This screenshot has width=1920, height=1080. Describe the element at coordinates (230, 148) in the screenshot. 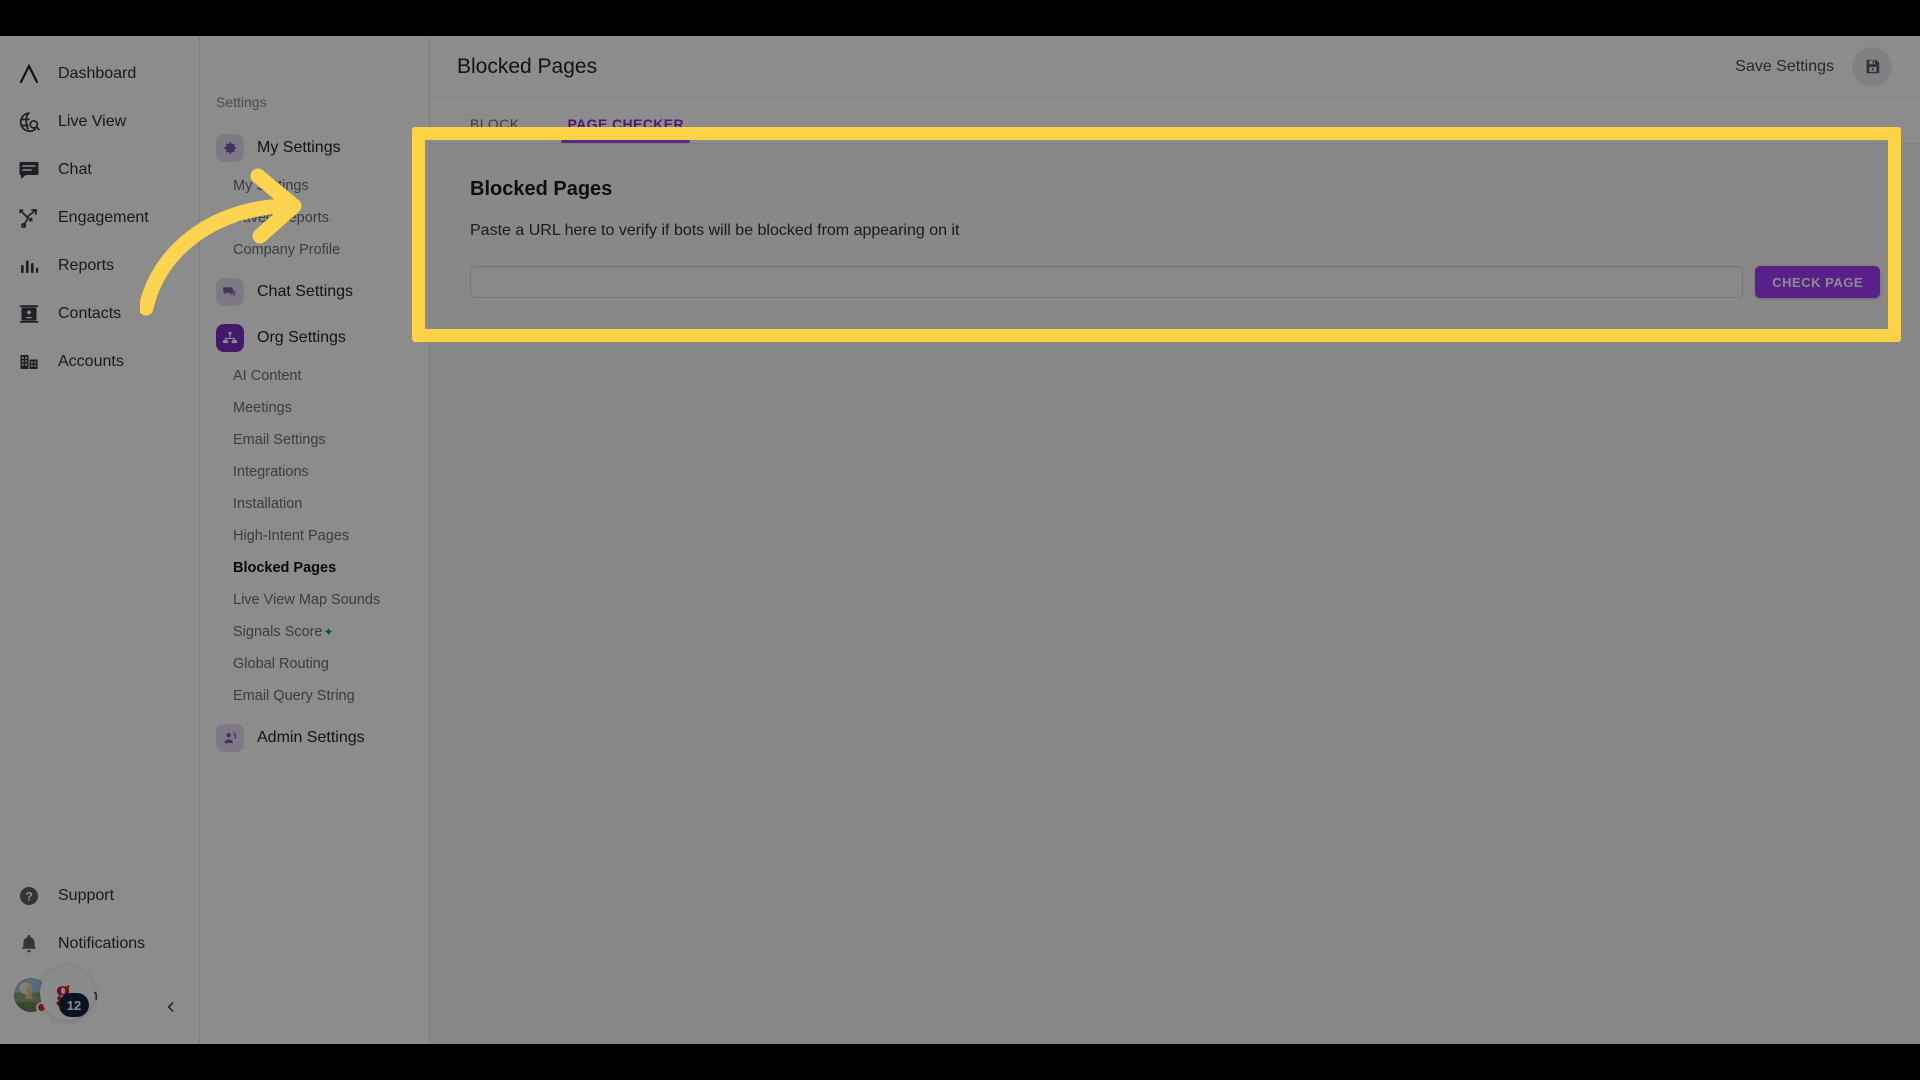

I see `gear-icon` at that location.